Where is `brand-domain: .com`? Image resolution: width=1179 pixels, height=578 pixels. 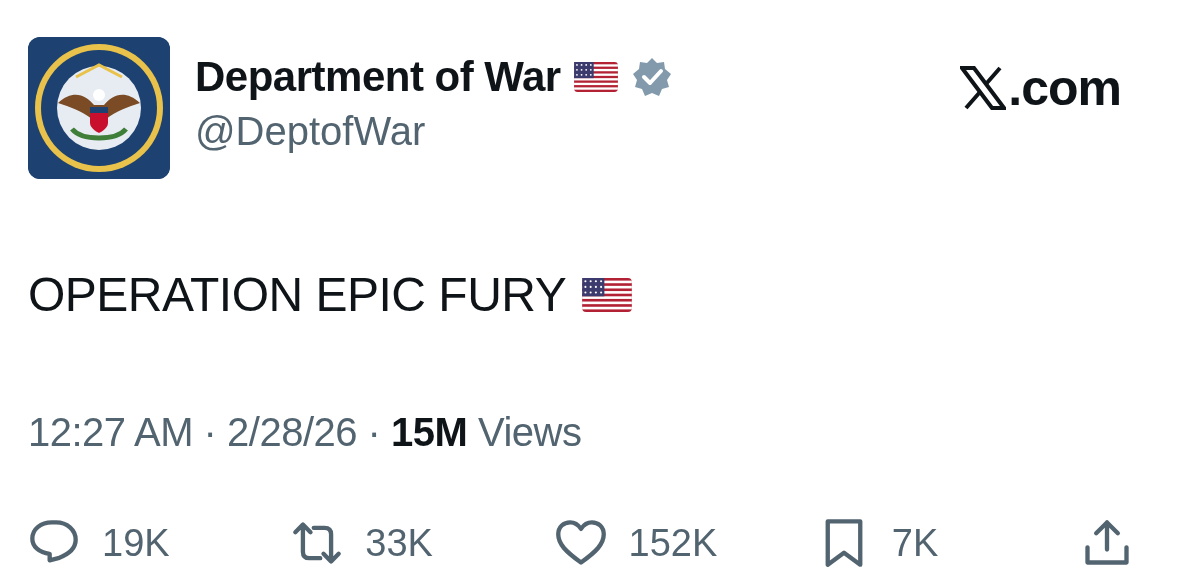 brand-domain: .com is located at coordinates (1064, 88).